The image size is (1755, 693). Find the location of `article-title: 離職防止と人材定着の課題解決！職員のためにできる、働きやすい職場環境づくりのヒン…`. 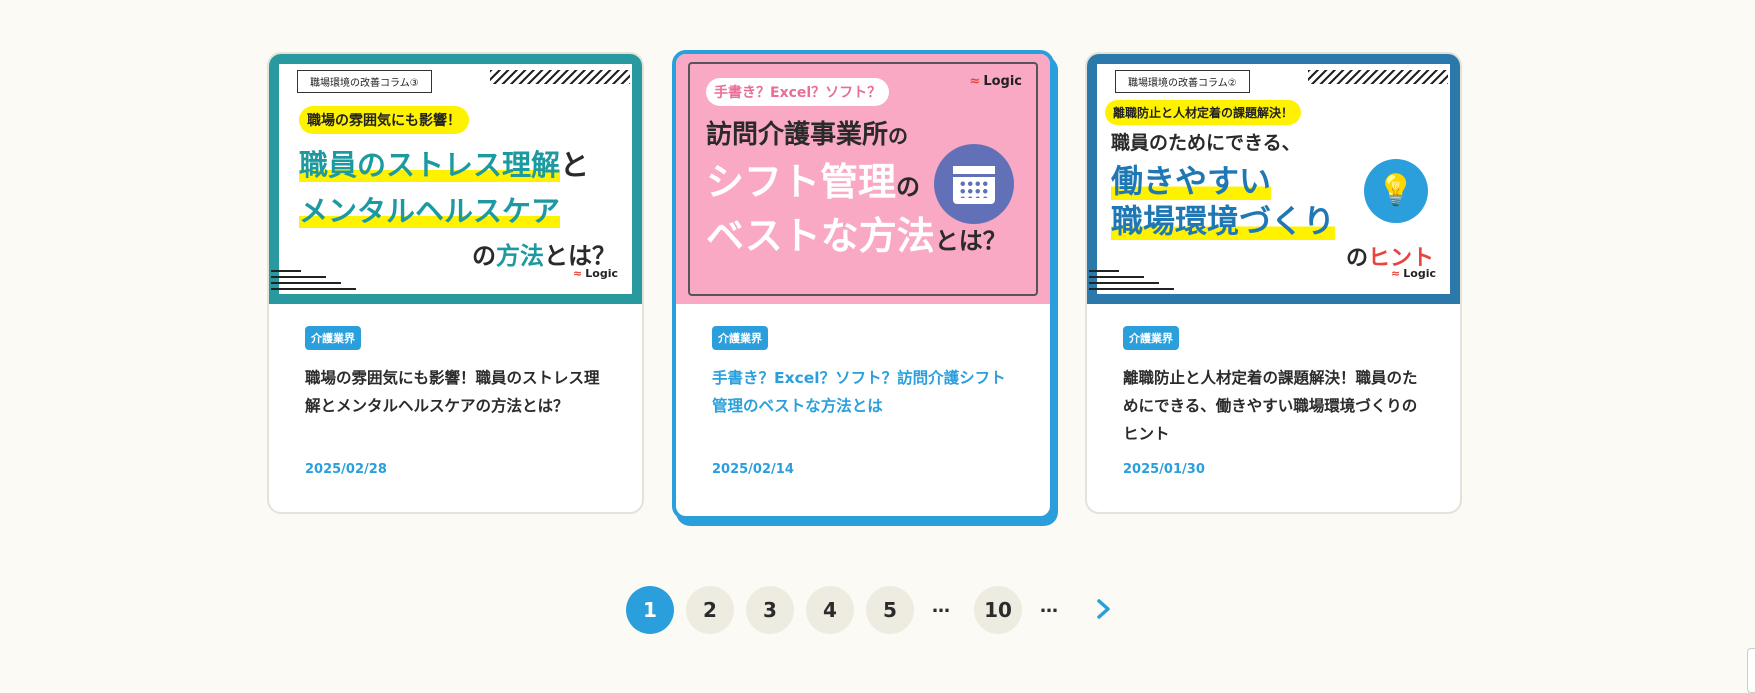

article-title: 離職防止と人材定着の課題解決！職員のためにできる、働きやすい職場環境づくりのヒン… is located at coordinates (1273, 406).